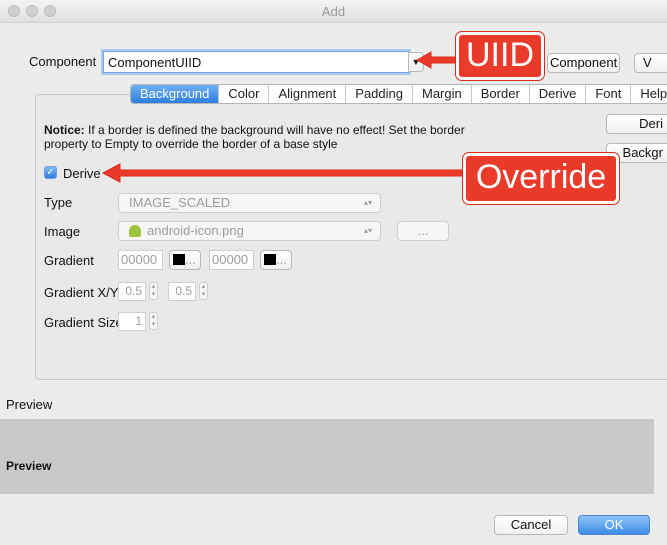 Image resolution: width=667 pixels, height=545 pixels. Describe the element at coordinates (284, 117) in the screenshot. I see `annotation-arrows` at that location.